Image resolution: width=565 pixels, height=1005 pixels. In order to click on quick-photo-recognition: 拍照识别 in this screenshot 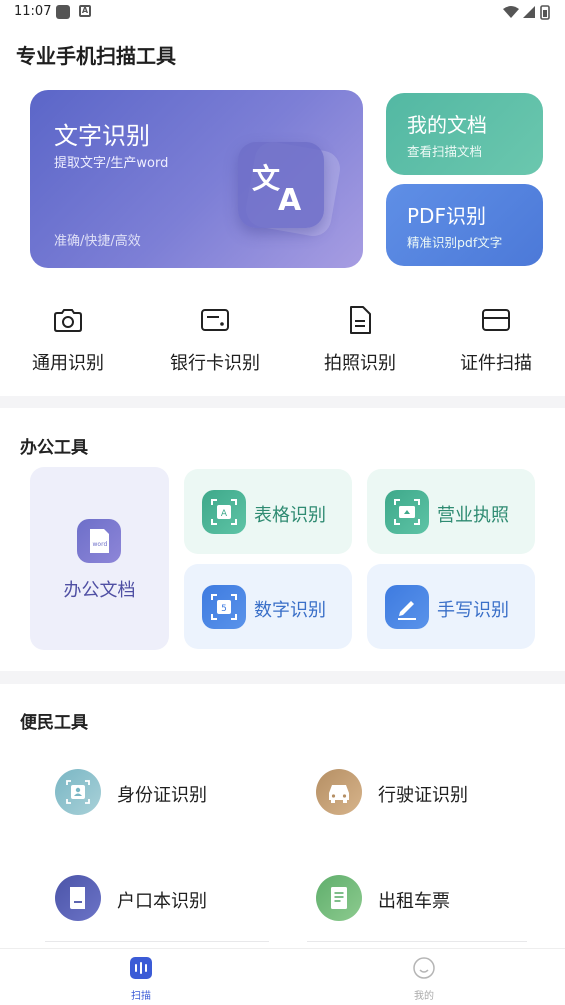, I will do `click(360, 340)`.